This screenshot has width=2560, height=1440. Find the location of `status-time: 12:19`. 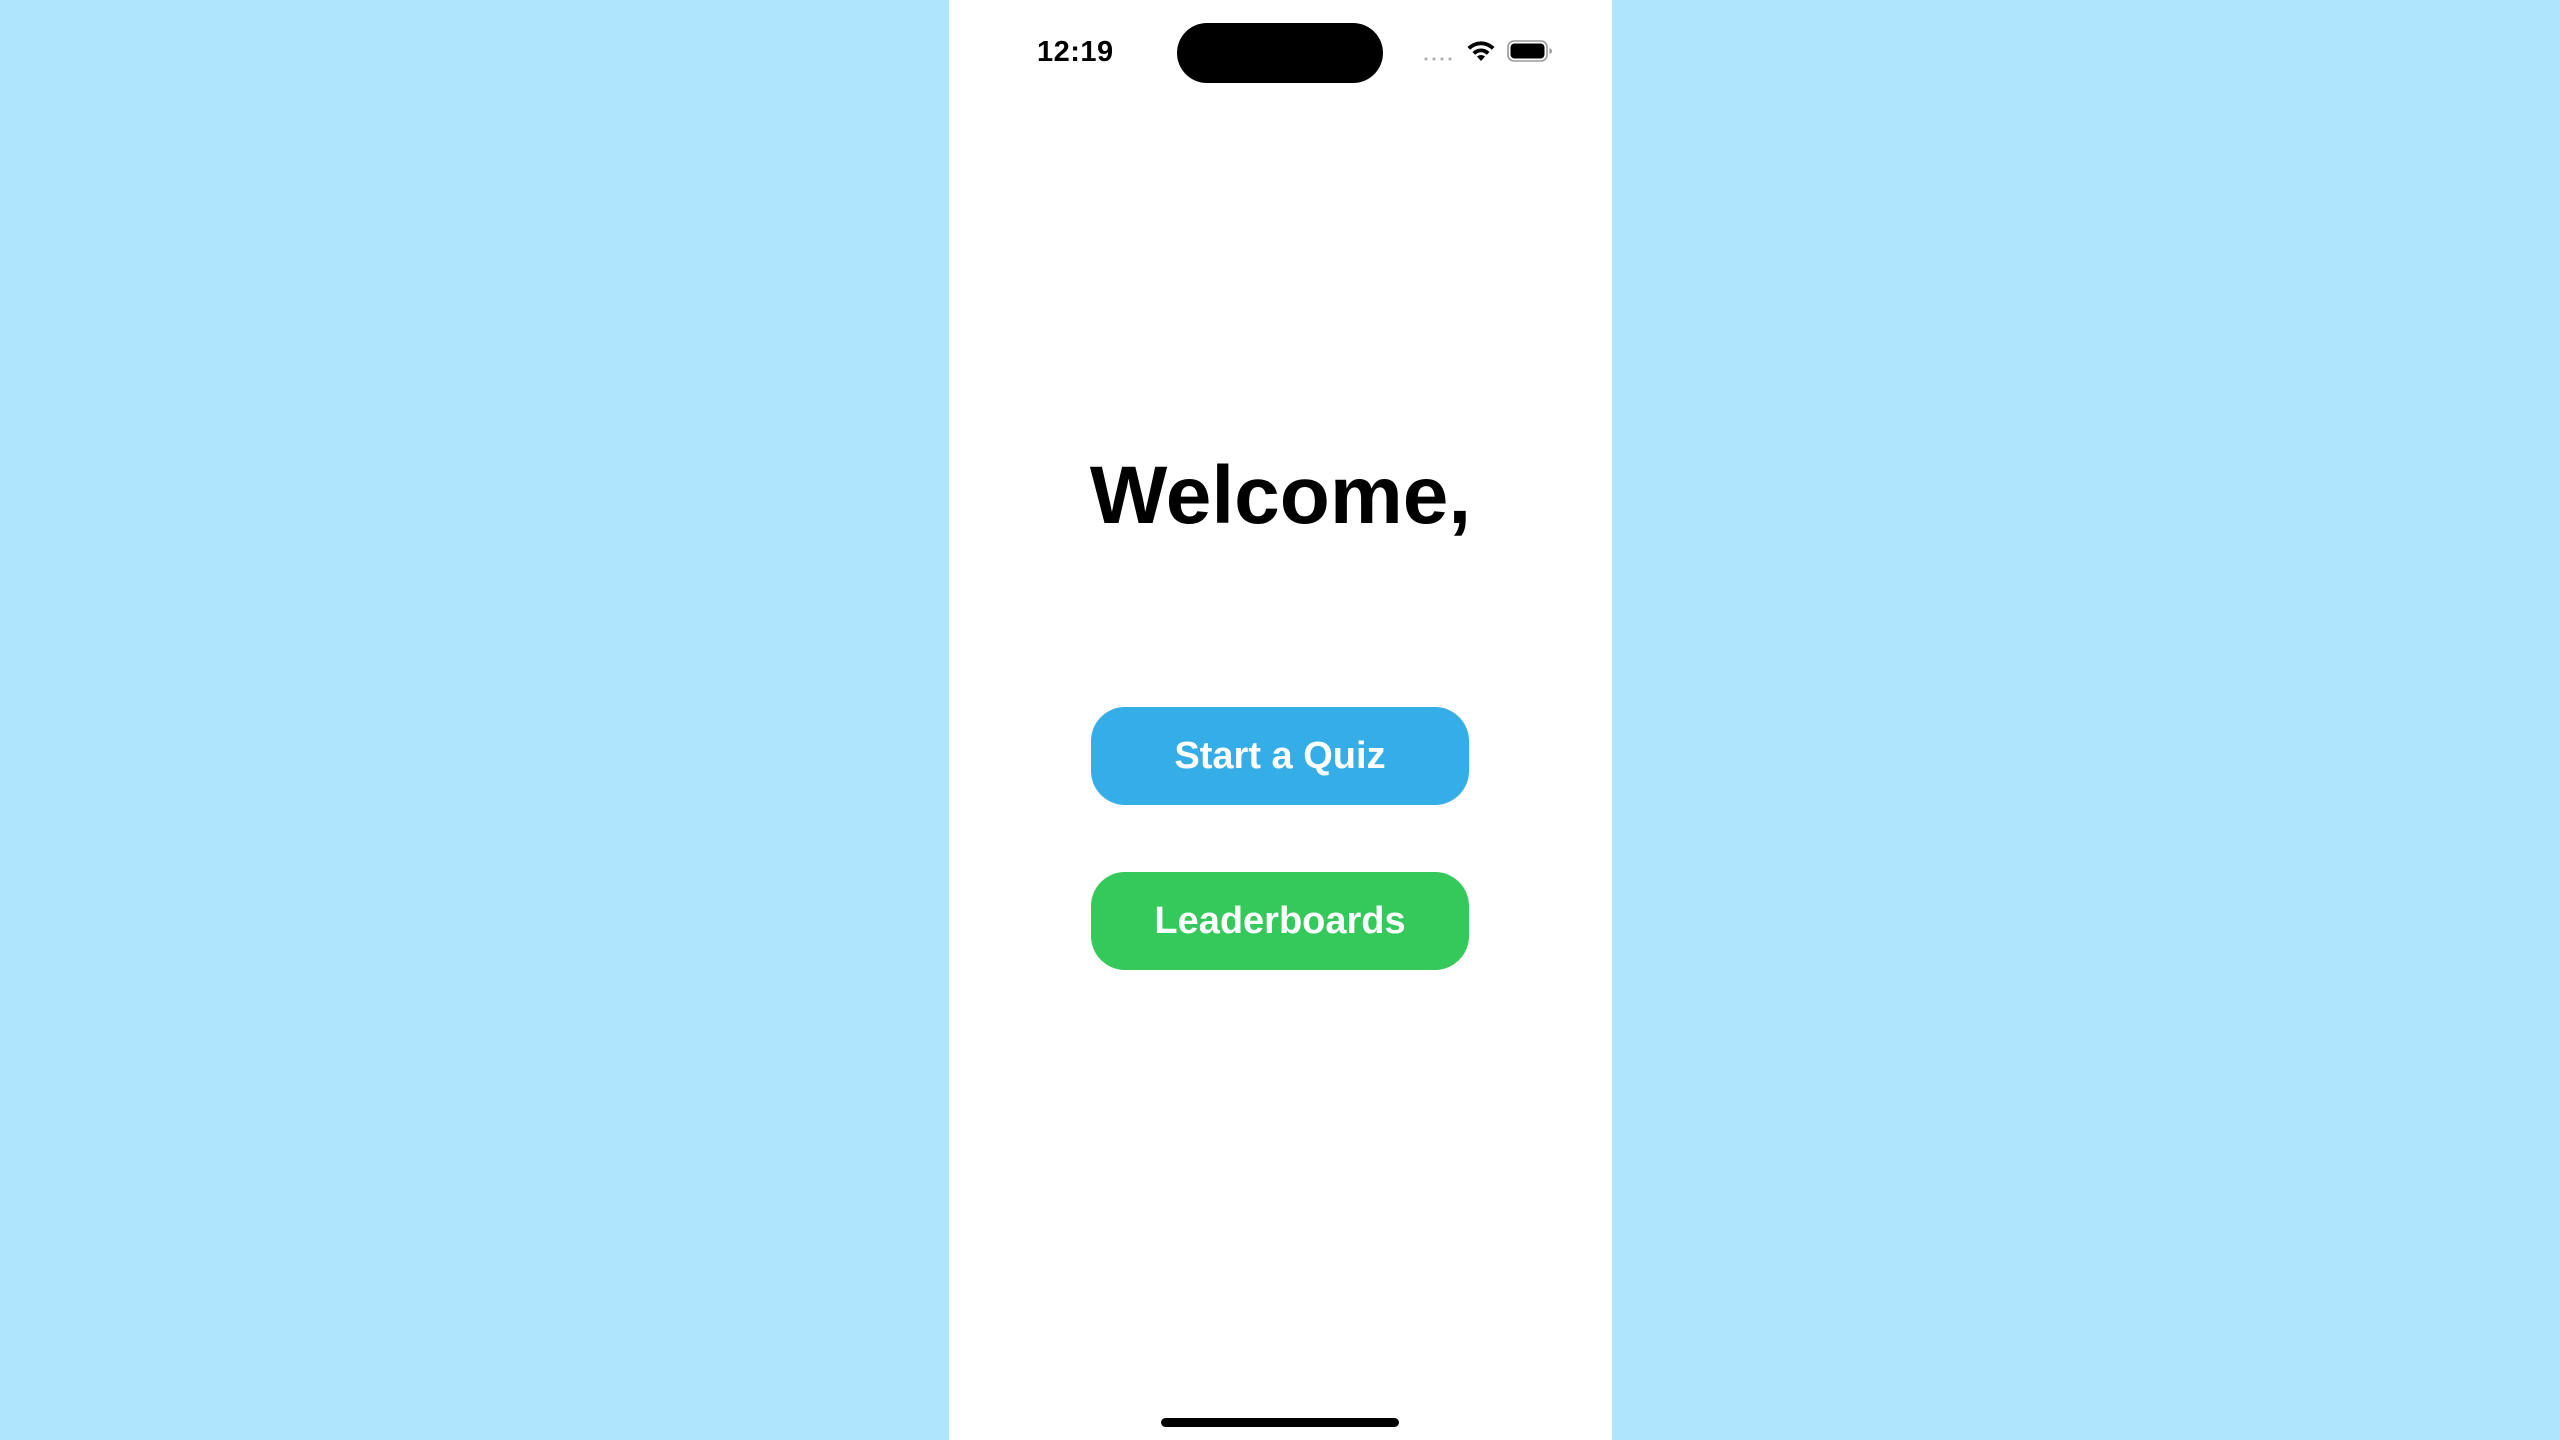

status-time: 12:19 is located at coordinates (1075, 52).